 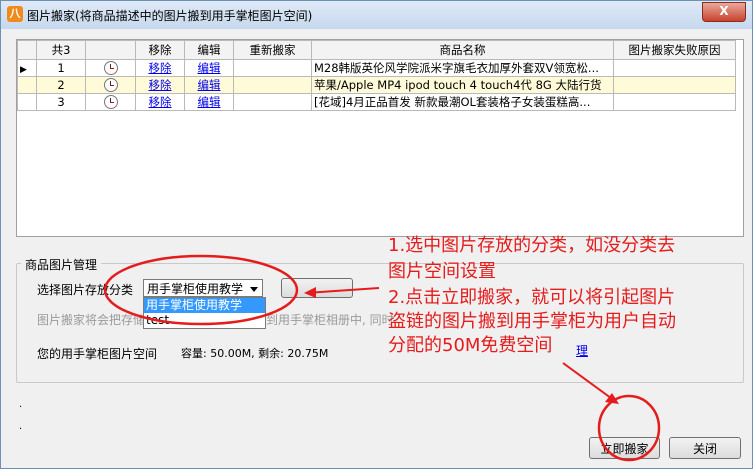 I want to click on select-highlight-circle, so click(x=201, y=290).